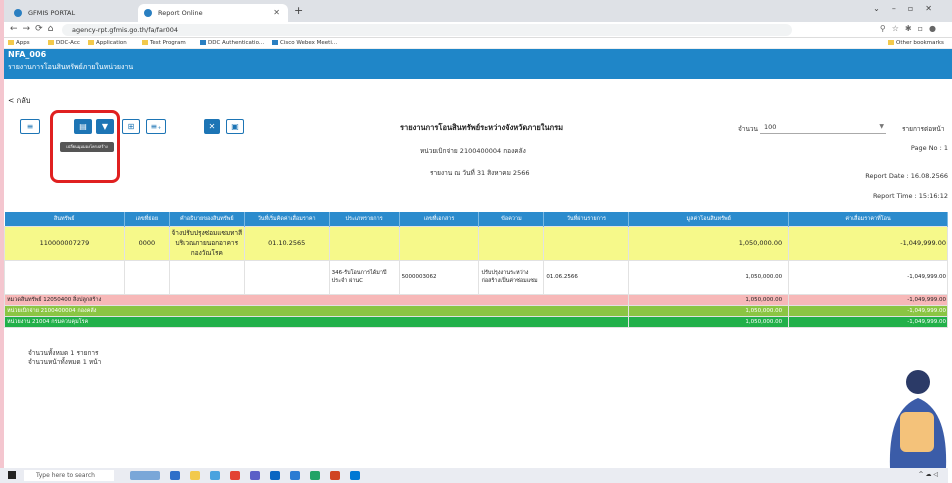  Describe the element at coordinates (235, 126) in the screenshot. I see `image-export-icon: ▣` at that location.